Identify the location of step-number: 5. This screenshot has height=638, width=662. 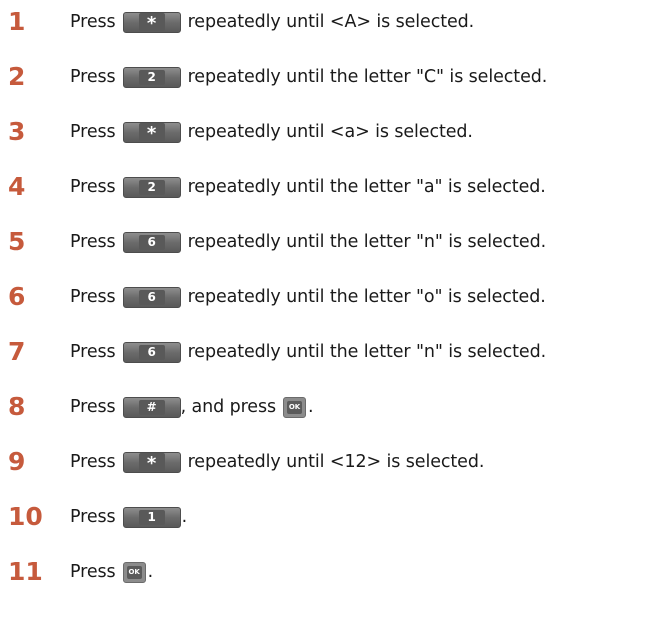
(17, 241).